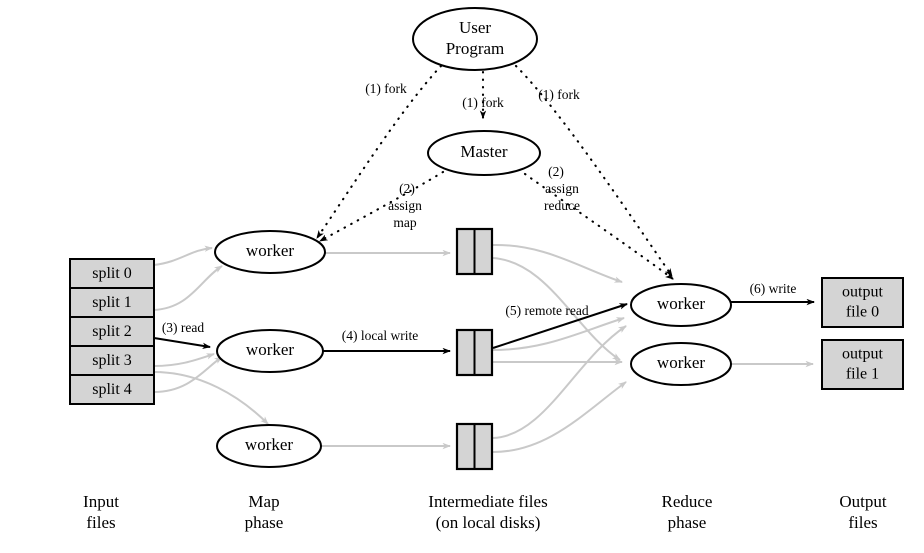  I want to click on reduce-worker-1: worker, so click(681, 364).